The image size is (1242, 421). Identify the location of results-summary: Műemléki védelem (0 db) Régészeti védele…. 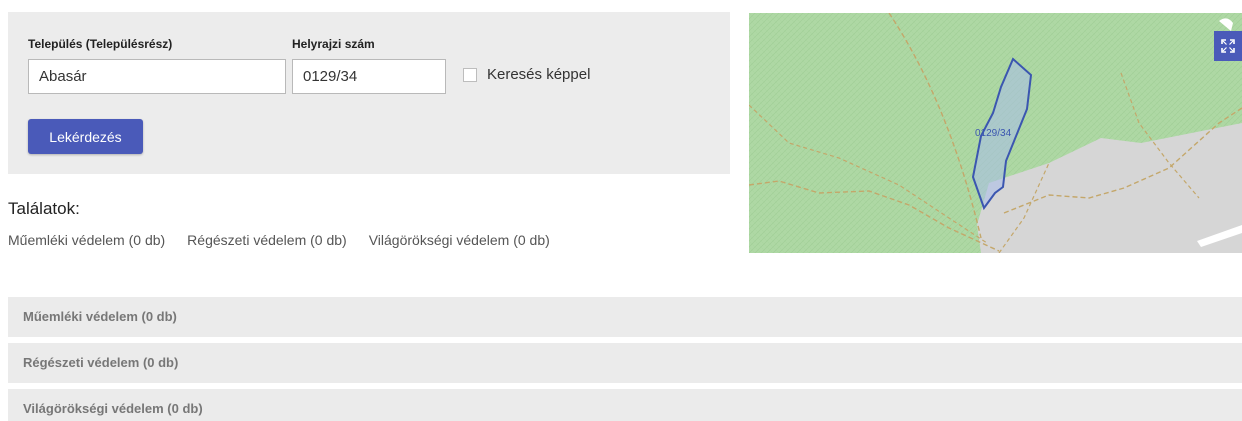
(290, 240).